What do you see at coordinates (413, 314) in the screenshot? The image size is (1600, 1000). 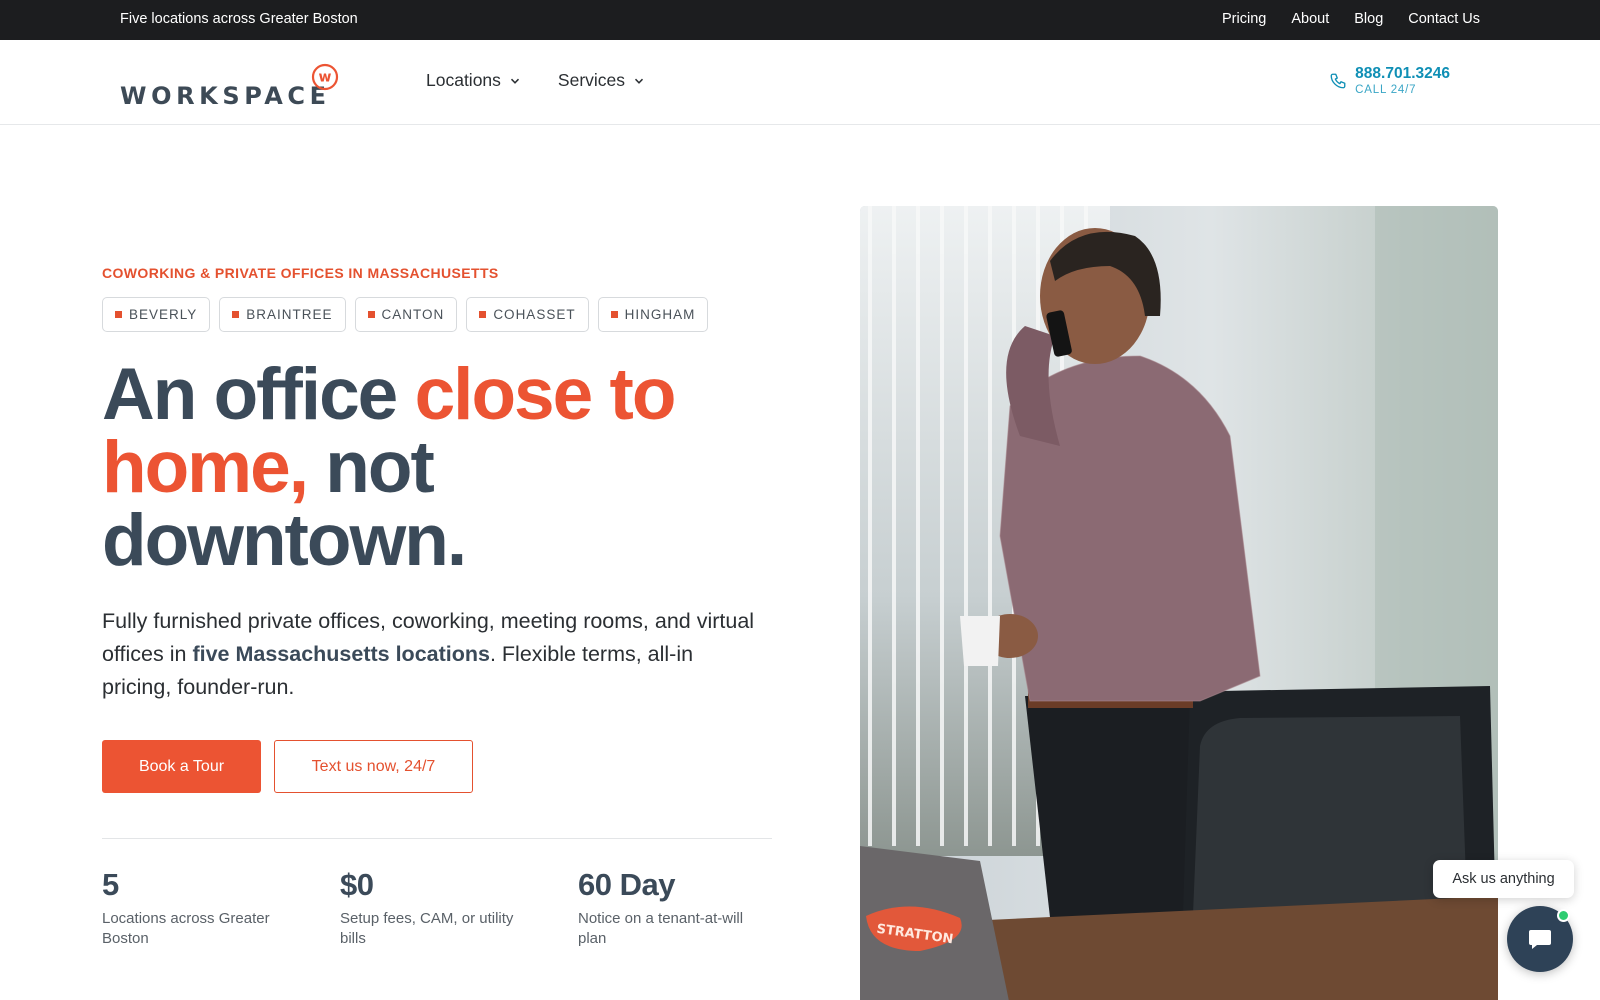 I see `chip-label: CANTON` at bounding box center [413, 314].